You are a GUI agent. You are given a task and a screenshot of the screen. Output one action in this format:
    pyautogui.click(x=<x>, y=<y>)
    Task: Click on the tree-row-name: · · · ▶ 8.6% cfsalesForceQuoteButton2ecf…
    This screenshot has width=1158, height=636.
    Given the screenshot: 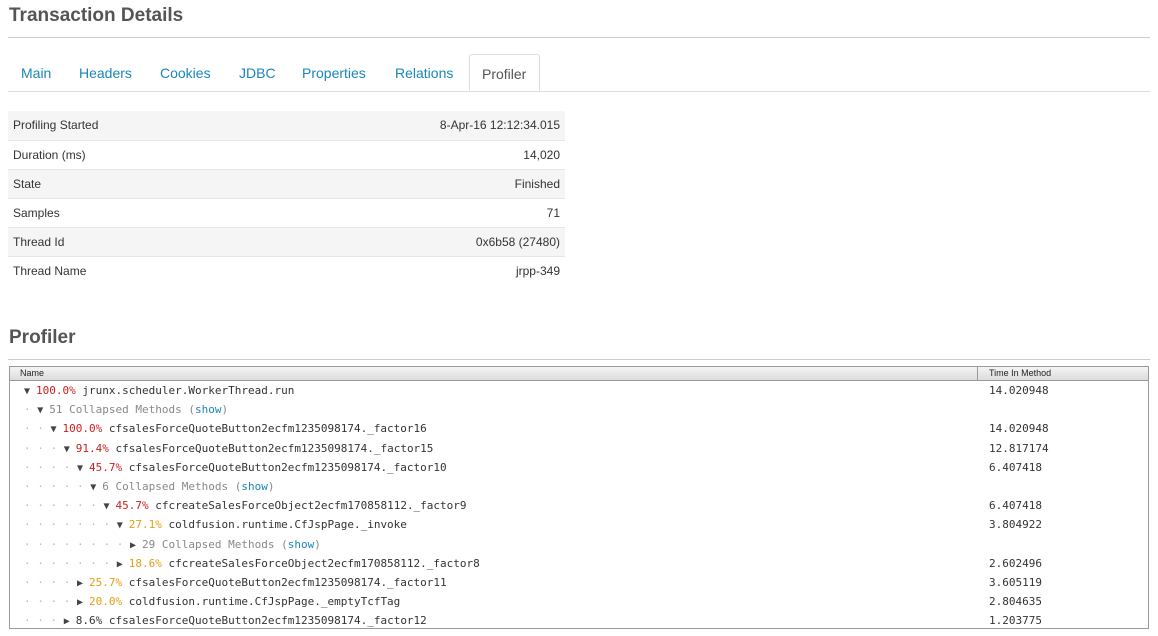 What is the action you would take?
    pyautogui.click(x=225, y=620)
    